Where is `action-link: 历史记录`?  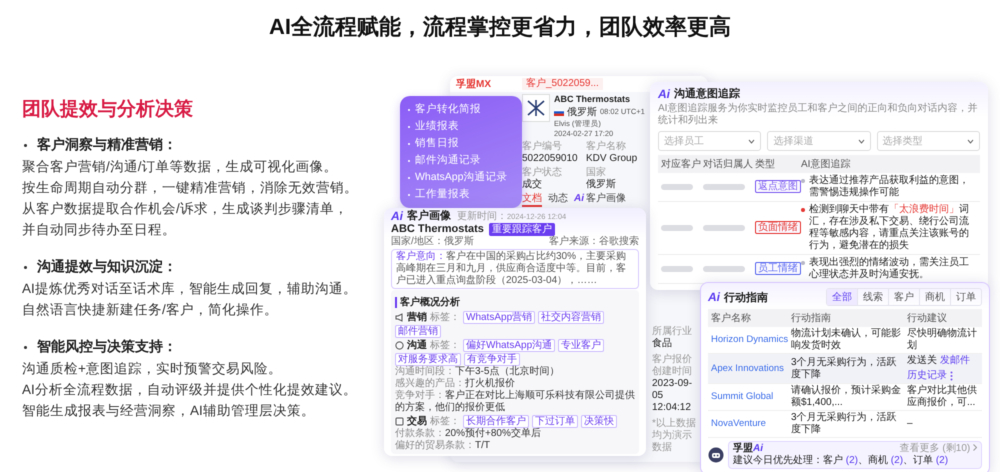
action-link: 历史记录 is located at coordinates (927, 376).